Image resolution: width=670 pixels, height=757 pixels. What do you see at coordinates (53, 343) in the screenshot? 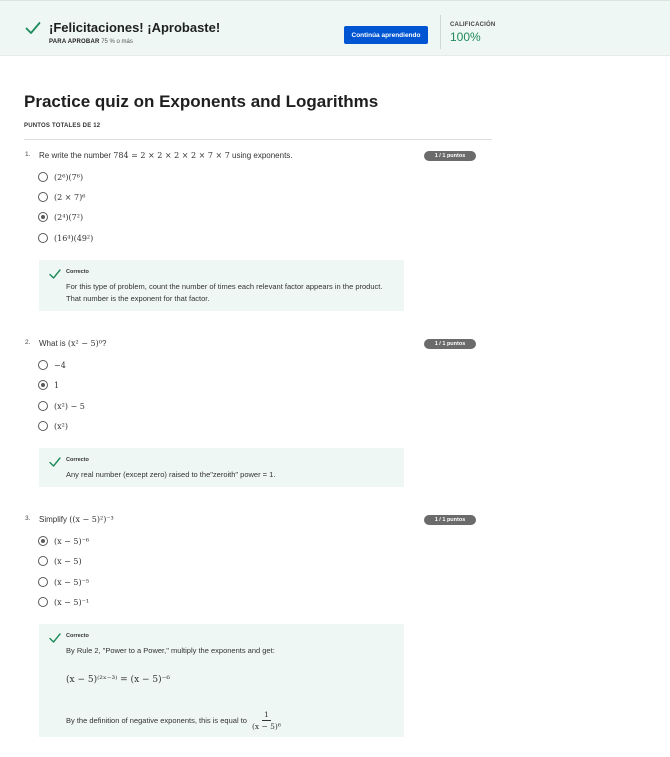
I see `question-text-prefix: What is` at bounding box center [53, 343].